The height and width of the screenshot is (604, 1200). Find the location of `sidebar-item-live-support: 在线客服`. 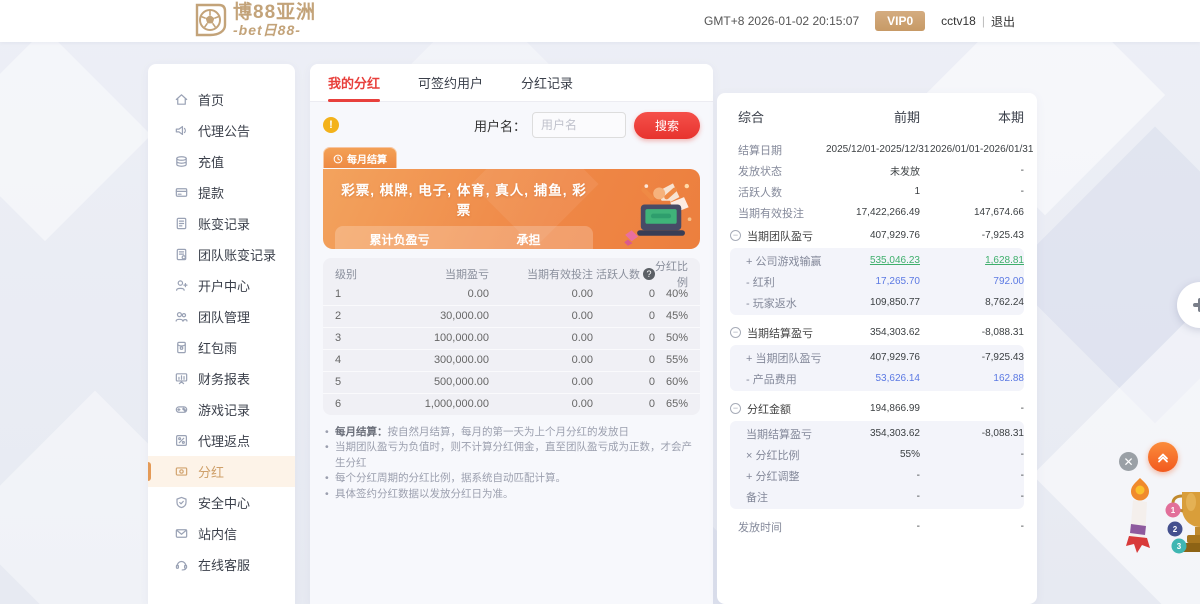

sidebar-item-live-support: 在线客服 is located at coordinates (221, 564).